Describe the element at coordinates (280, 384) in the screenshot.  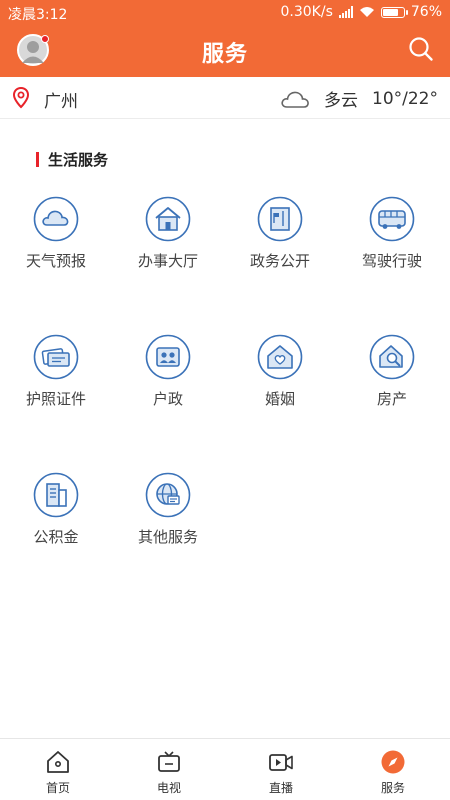
I see `service-marriage: 婚姻` at that location.